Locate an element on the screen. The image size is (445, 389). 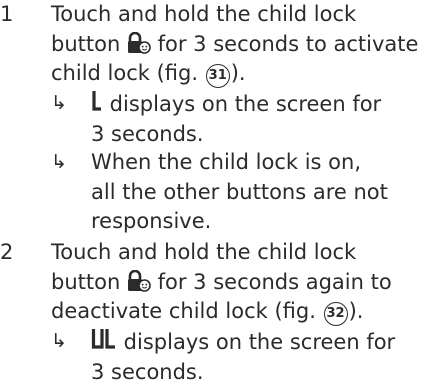
step-number: 2 is located at coordinates (7, 252).